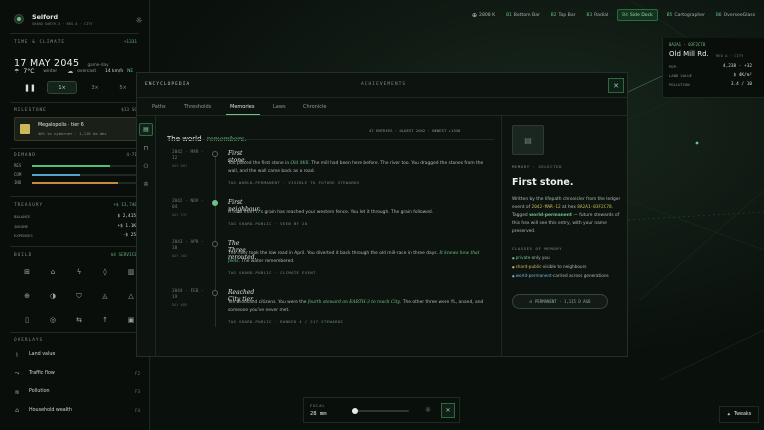 This screenshot has width=764, height=430. What do you see at coordinates (674, 66) in the screenshot?
I see `parcel-label: POP.` at bounding box center [674, 66].